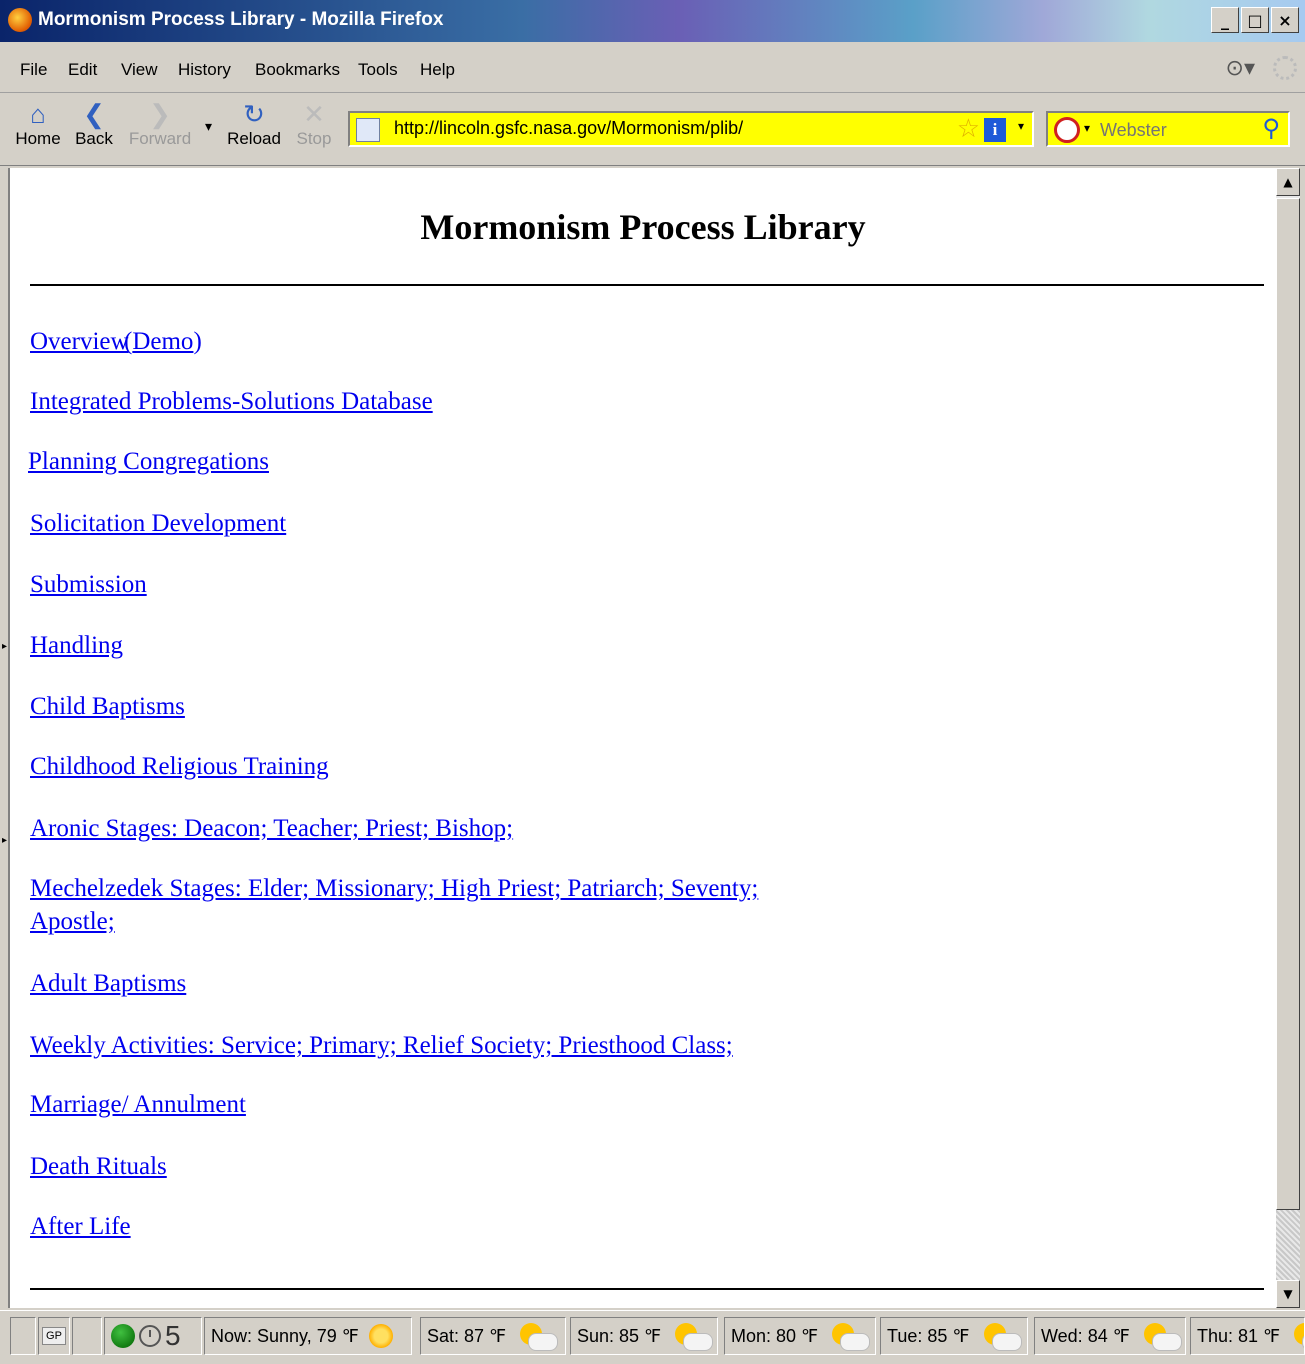 The width and height of the screenshot is (1305, 1364). What do you see at coordinates (79, 342) in the screenshot?
I see `link-overview: Overview` at bounding box center [79, 342].